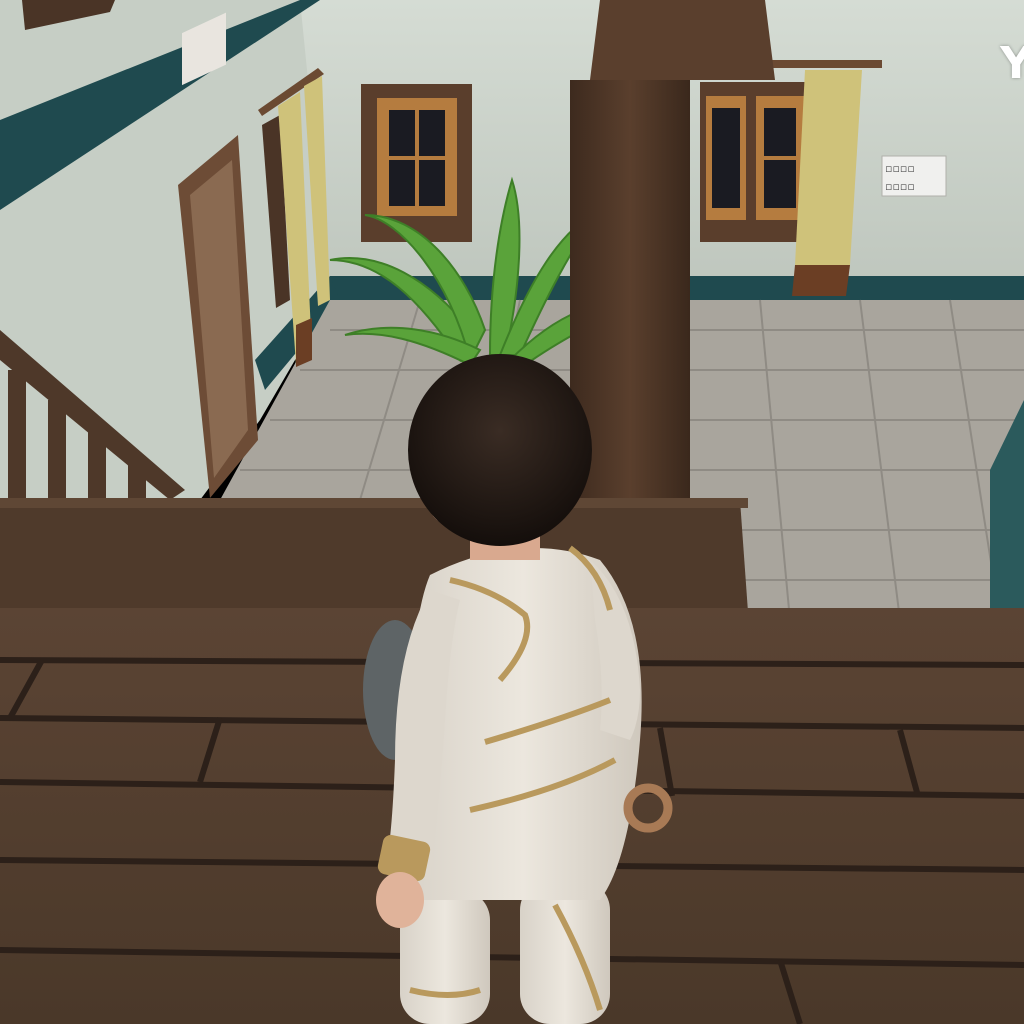 Image resolution: width=1024 pixels, height=1024 pixels. Describe the element at coordinates (374, 555) in the screenshot. I see `balcony-ledge` at that location.